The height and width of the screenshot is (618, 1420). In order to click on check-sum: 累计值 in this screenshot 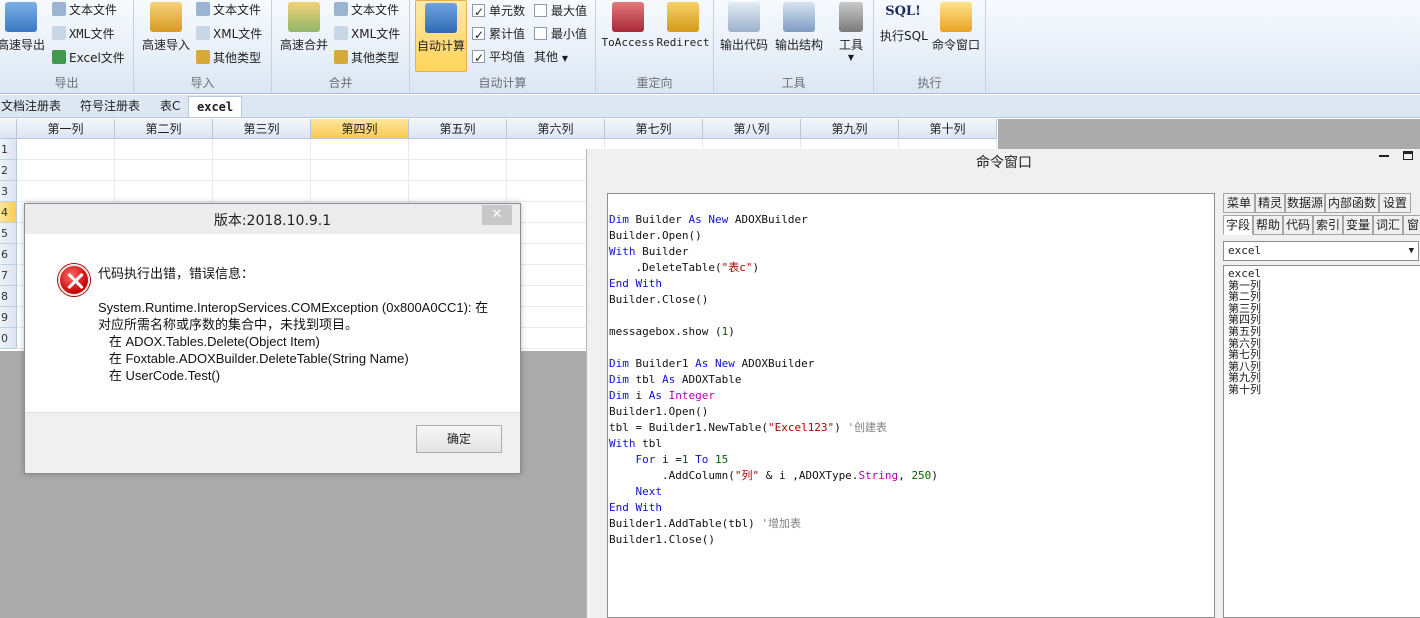, I will do `click(498, 34)`.